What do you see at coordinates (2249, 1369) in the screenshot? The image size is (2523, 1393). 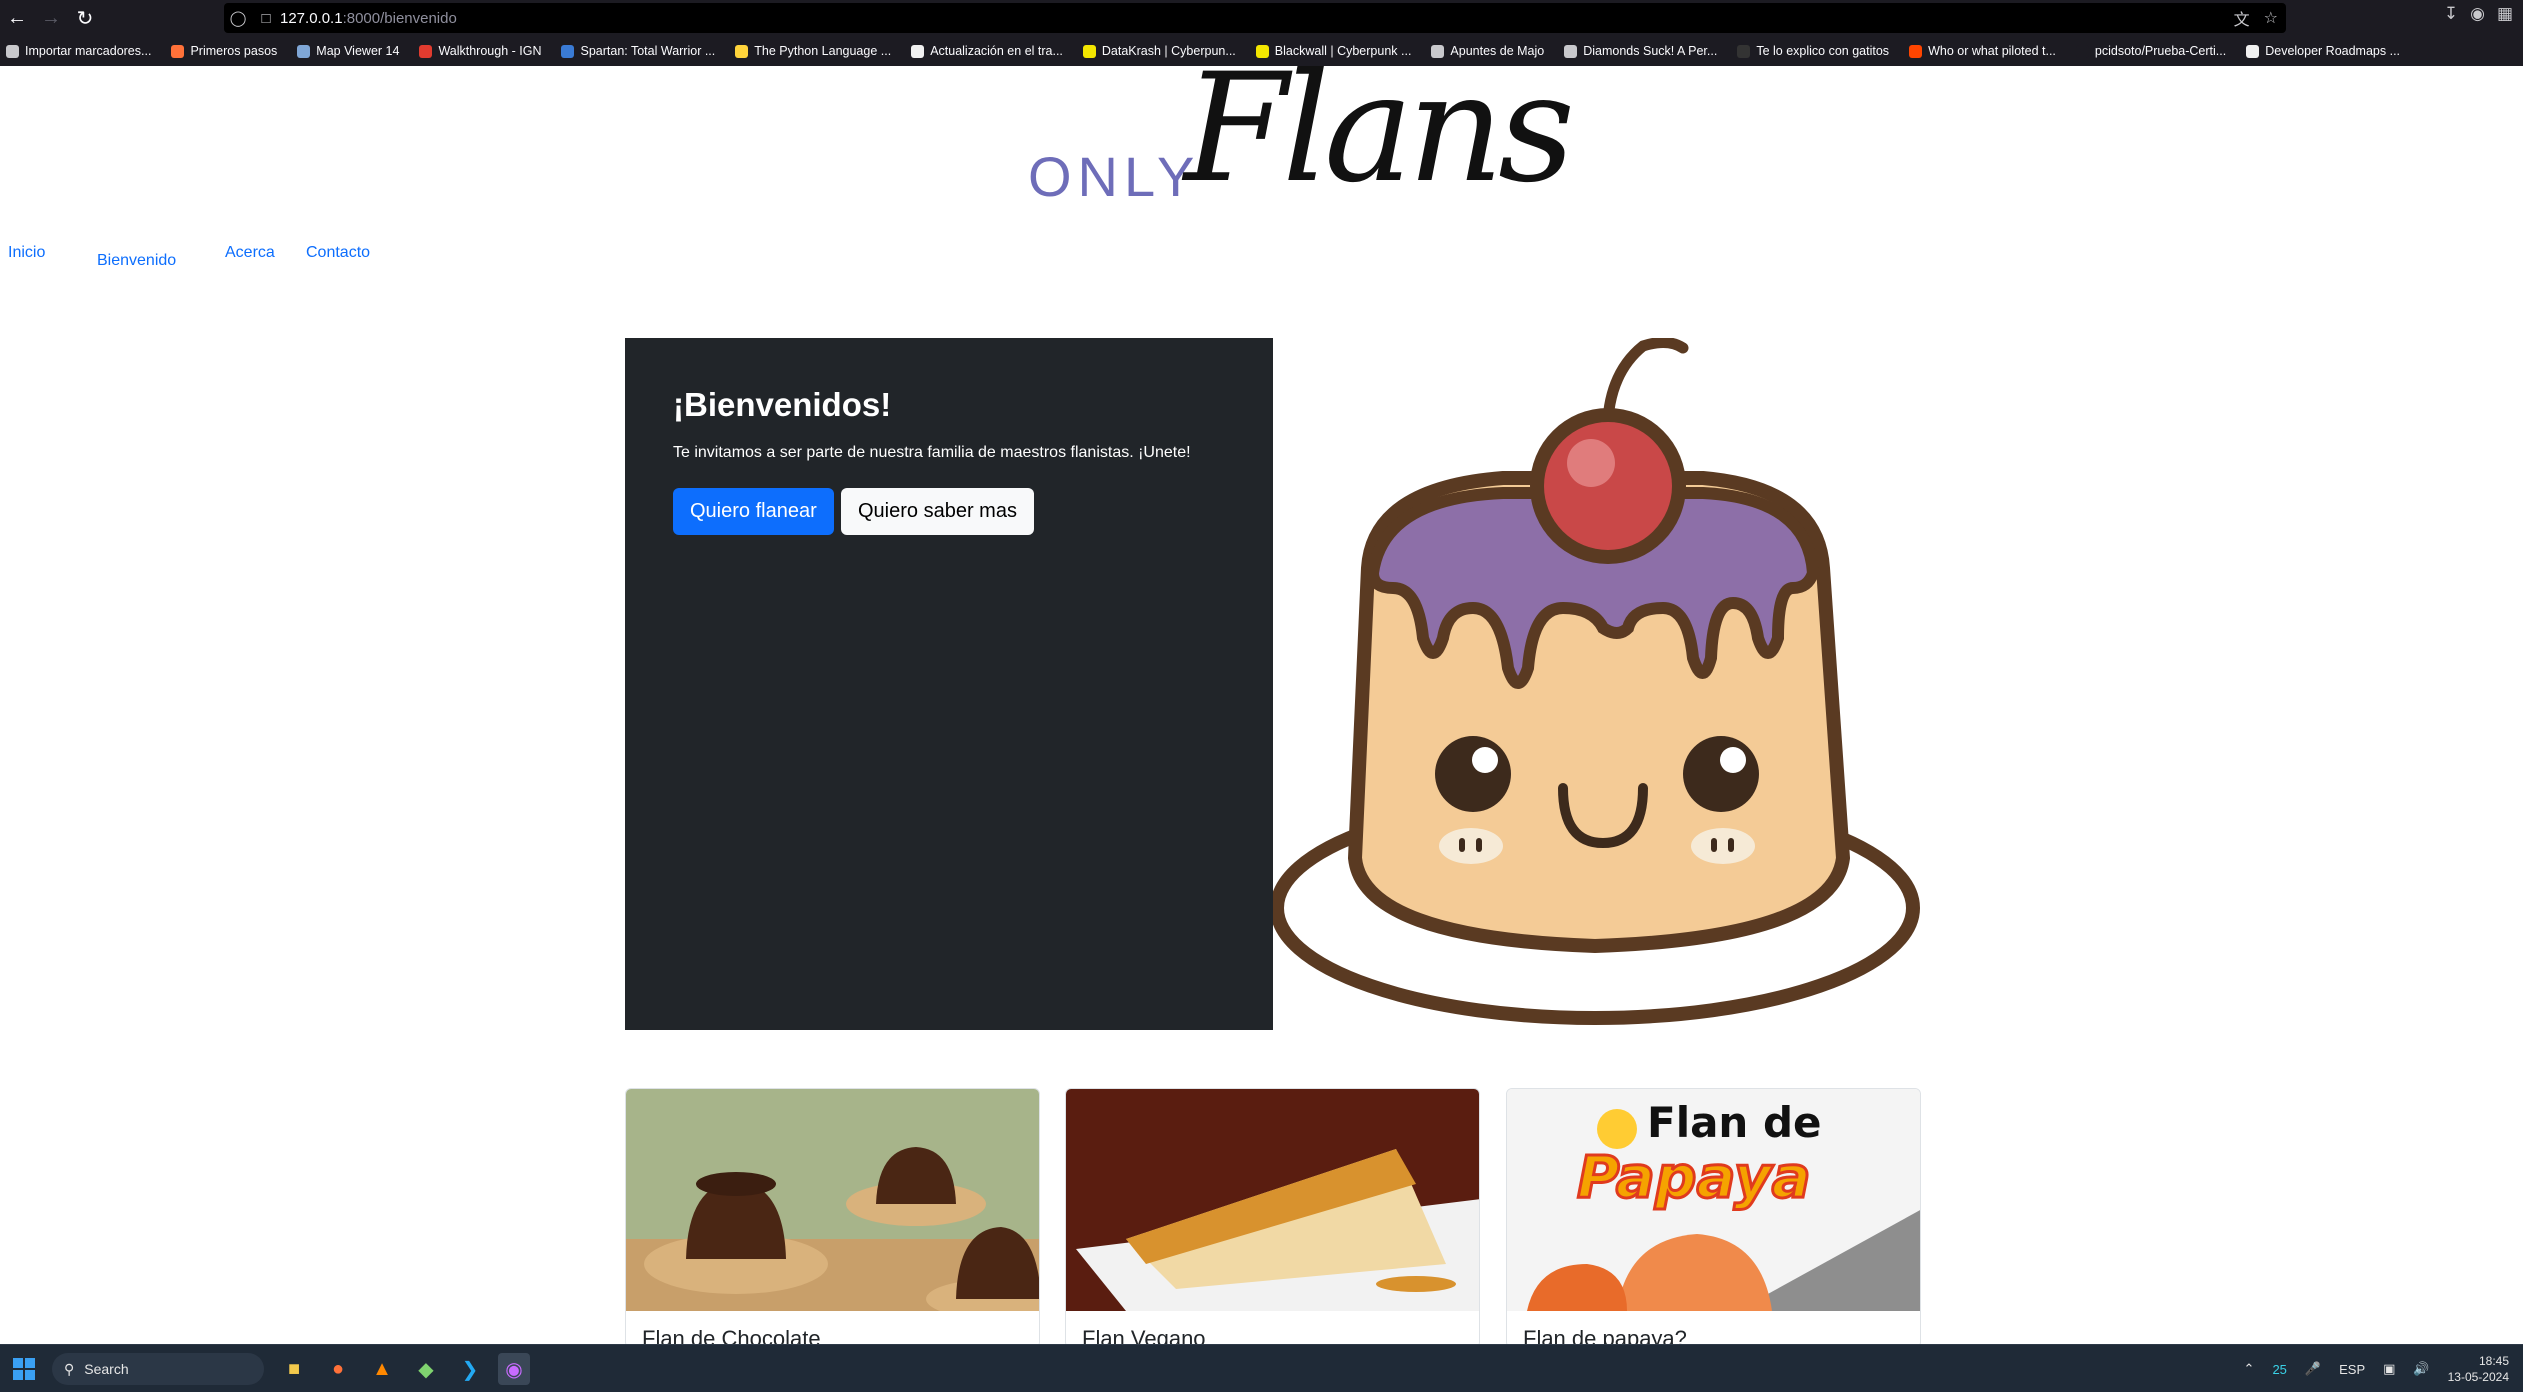 I see `chevron-up-icon: ⌃` at bounding box center [2249, 1369].